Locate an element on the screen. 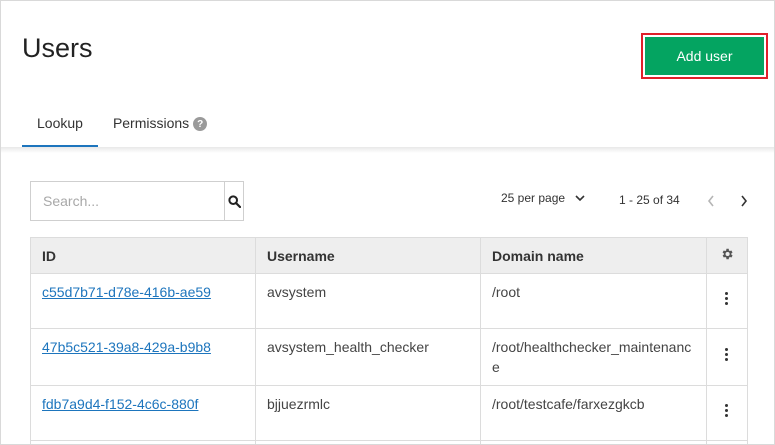 Image resolution: width=775 pixels, height=445 pixels. user-id-link: fdb7a9d4-f152-4c6c-880f is located at coordinates (120, 404).